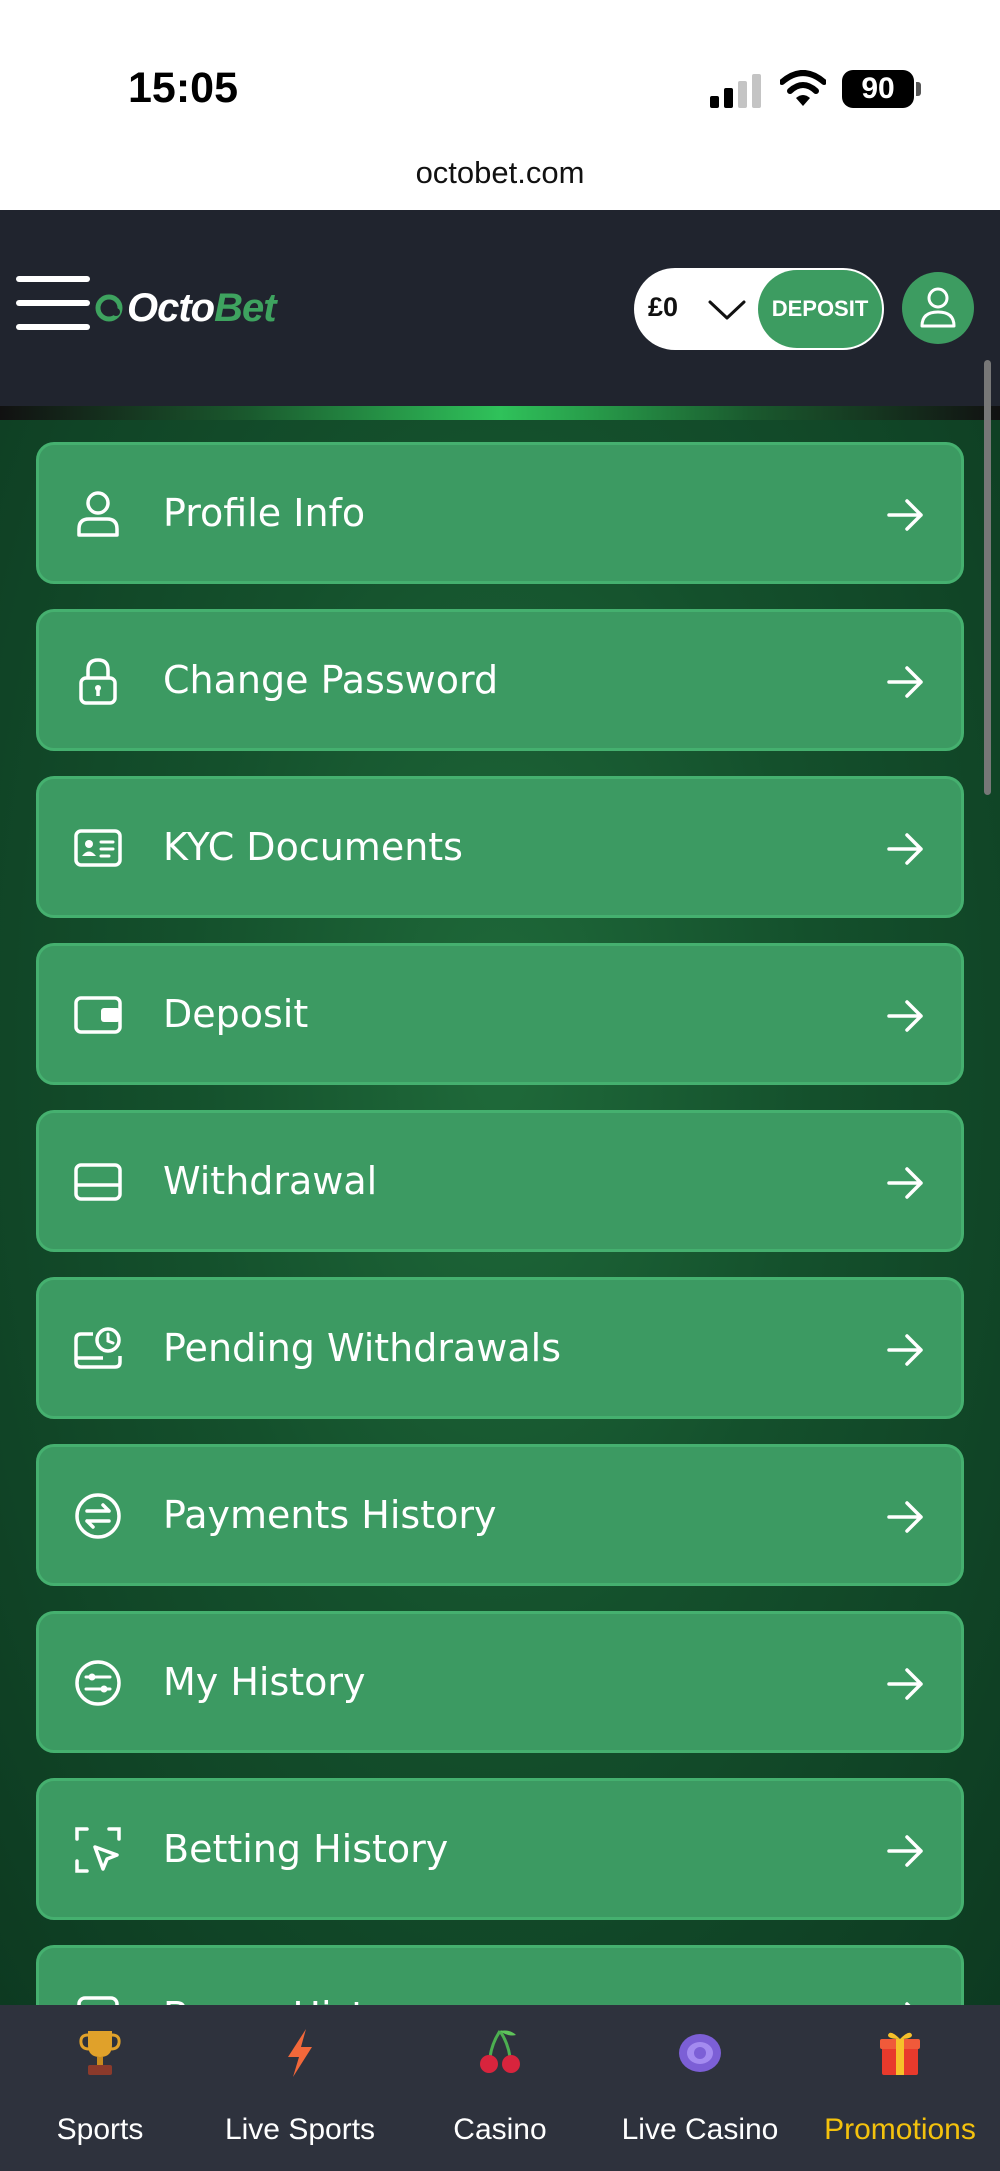 The height and width of the screenshot is (2171, 1000). I want to click on menu-item-change-password: Change Password, so click(500, 680).